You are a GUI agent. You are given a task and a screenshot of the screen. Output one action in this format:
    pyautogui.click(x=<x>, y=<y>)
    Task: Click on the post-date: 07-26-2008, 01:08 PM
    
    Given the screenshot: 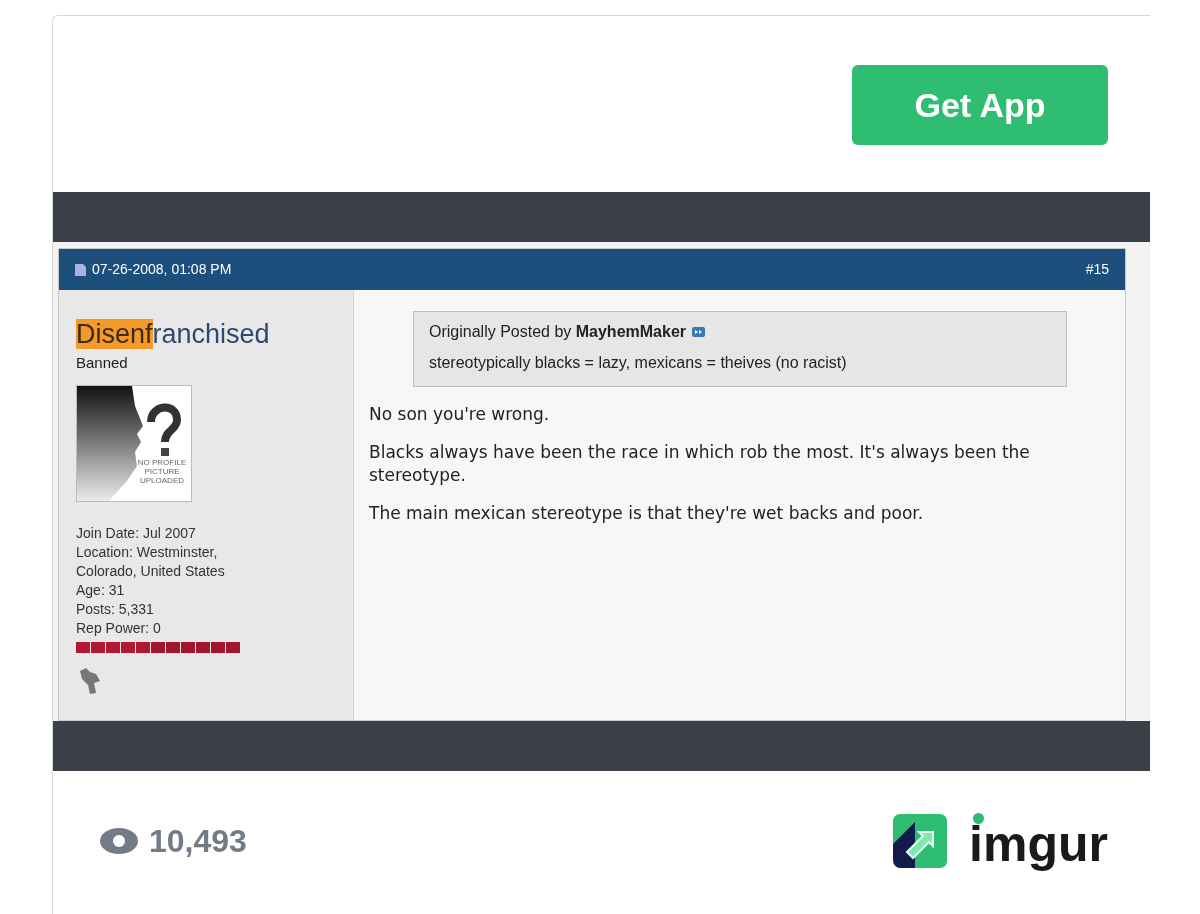 What is the action you would take?
    pyautogui.click(x=162, y=269)
    